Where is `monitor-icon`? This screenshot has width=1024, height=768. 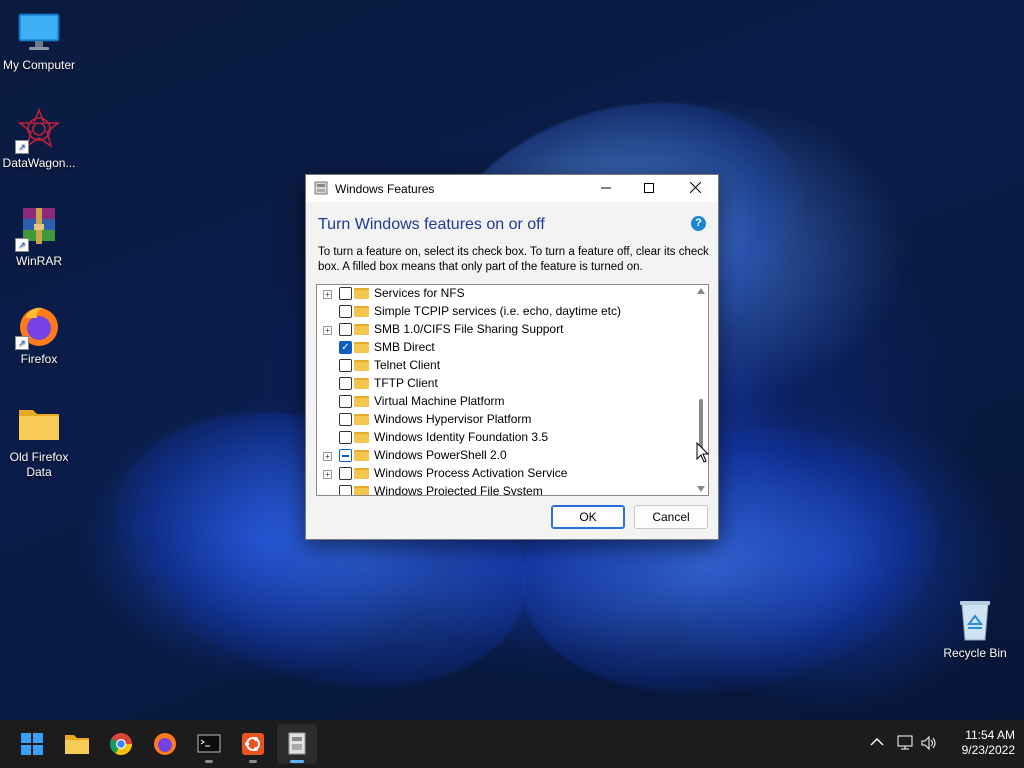
monitor-icon is located at coordinates (39, 32).